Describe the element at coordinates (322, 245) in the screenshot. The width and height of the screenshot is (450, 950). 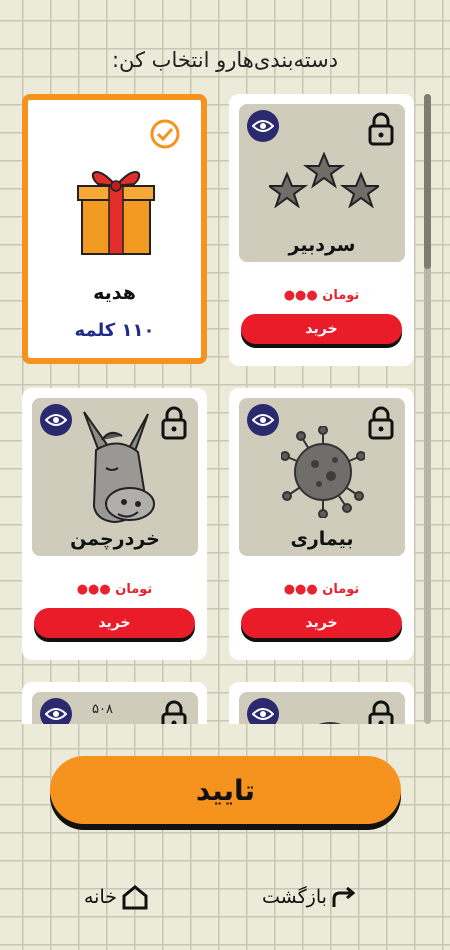
I see `category-name: سردبیر` at that location.